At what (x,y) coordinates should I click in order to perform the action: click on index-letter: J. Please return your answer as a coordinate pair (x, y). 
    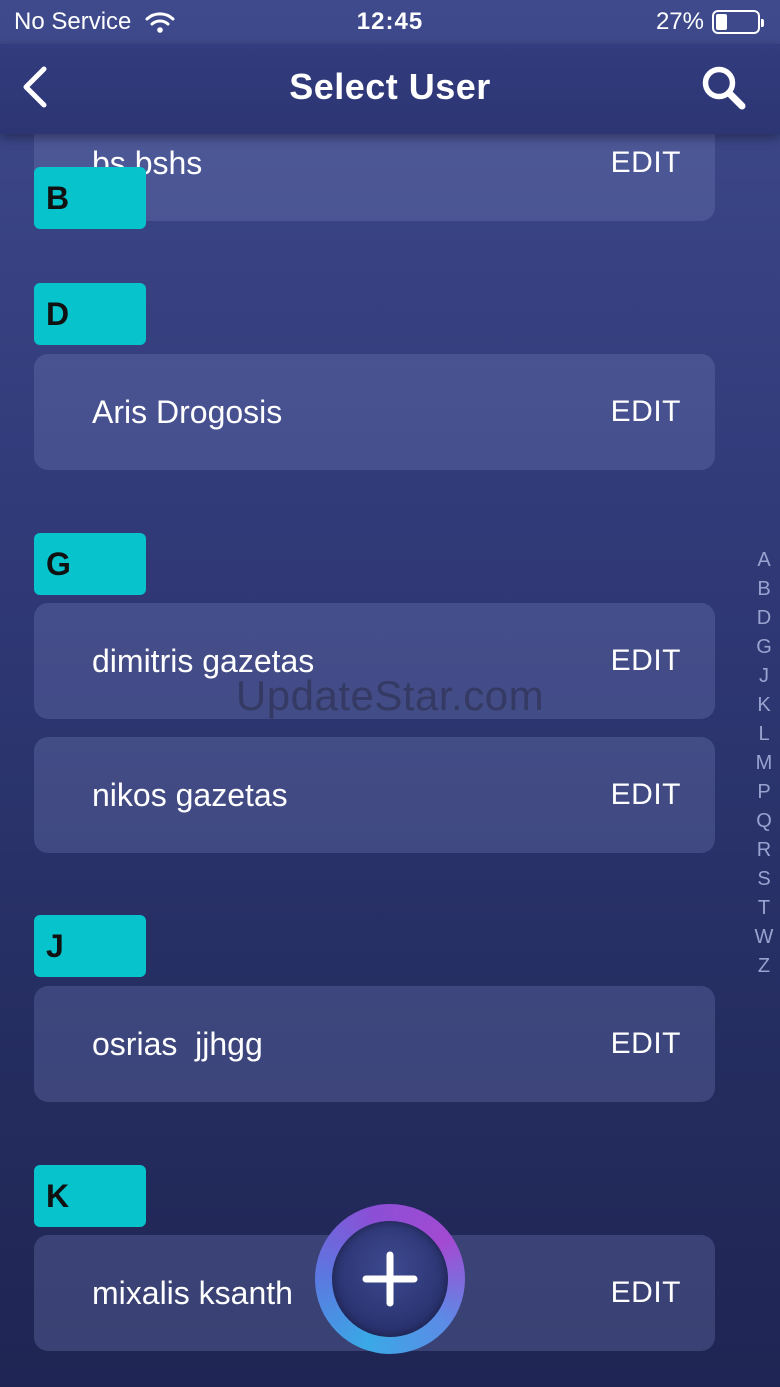
    Looking at the image, I should click on (764, 676).